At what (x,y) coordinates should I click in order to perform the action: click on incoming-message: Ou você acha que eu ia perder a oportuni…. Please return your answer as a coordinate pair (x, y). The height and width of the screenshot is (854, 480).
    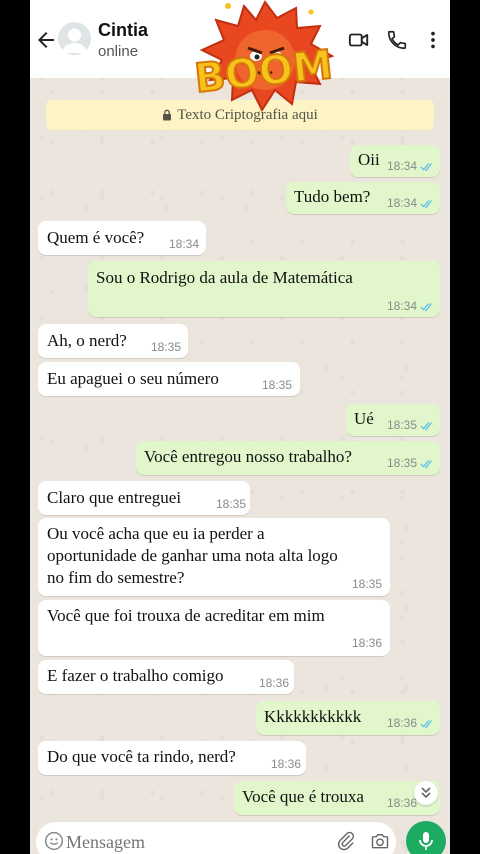
    Looking at the image, I should click on (214, 557).